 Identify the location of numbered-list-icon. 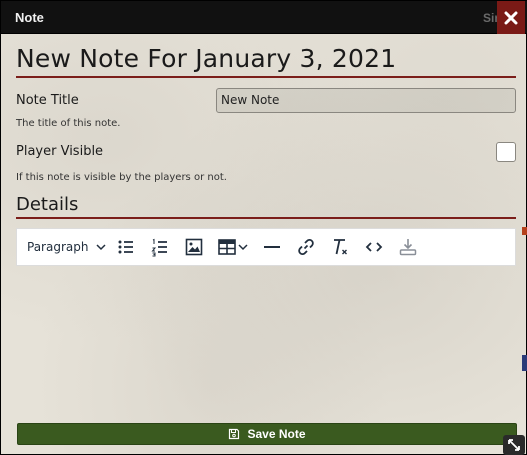
(159, 247).